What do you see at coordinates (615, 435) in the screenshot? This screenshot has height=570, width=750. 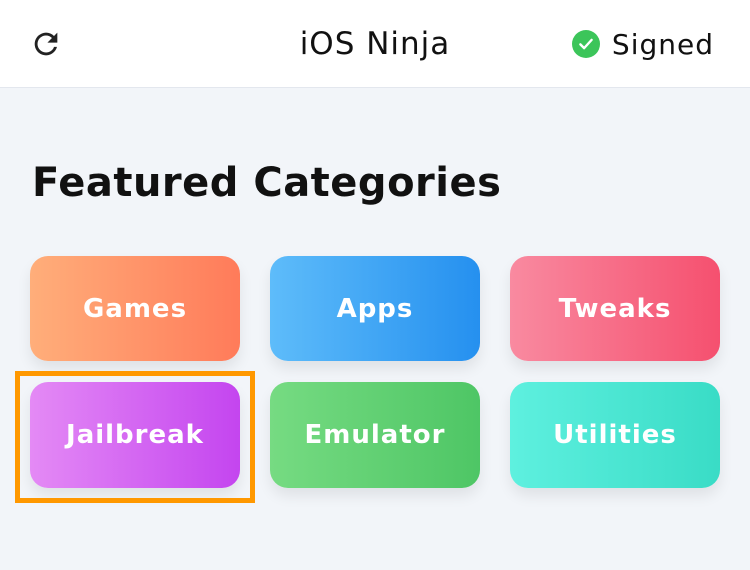 I see `category-utilities-tile: Utilities` at bounding box center [615, 435].